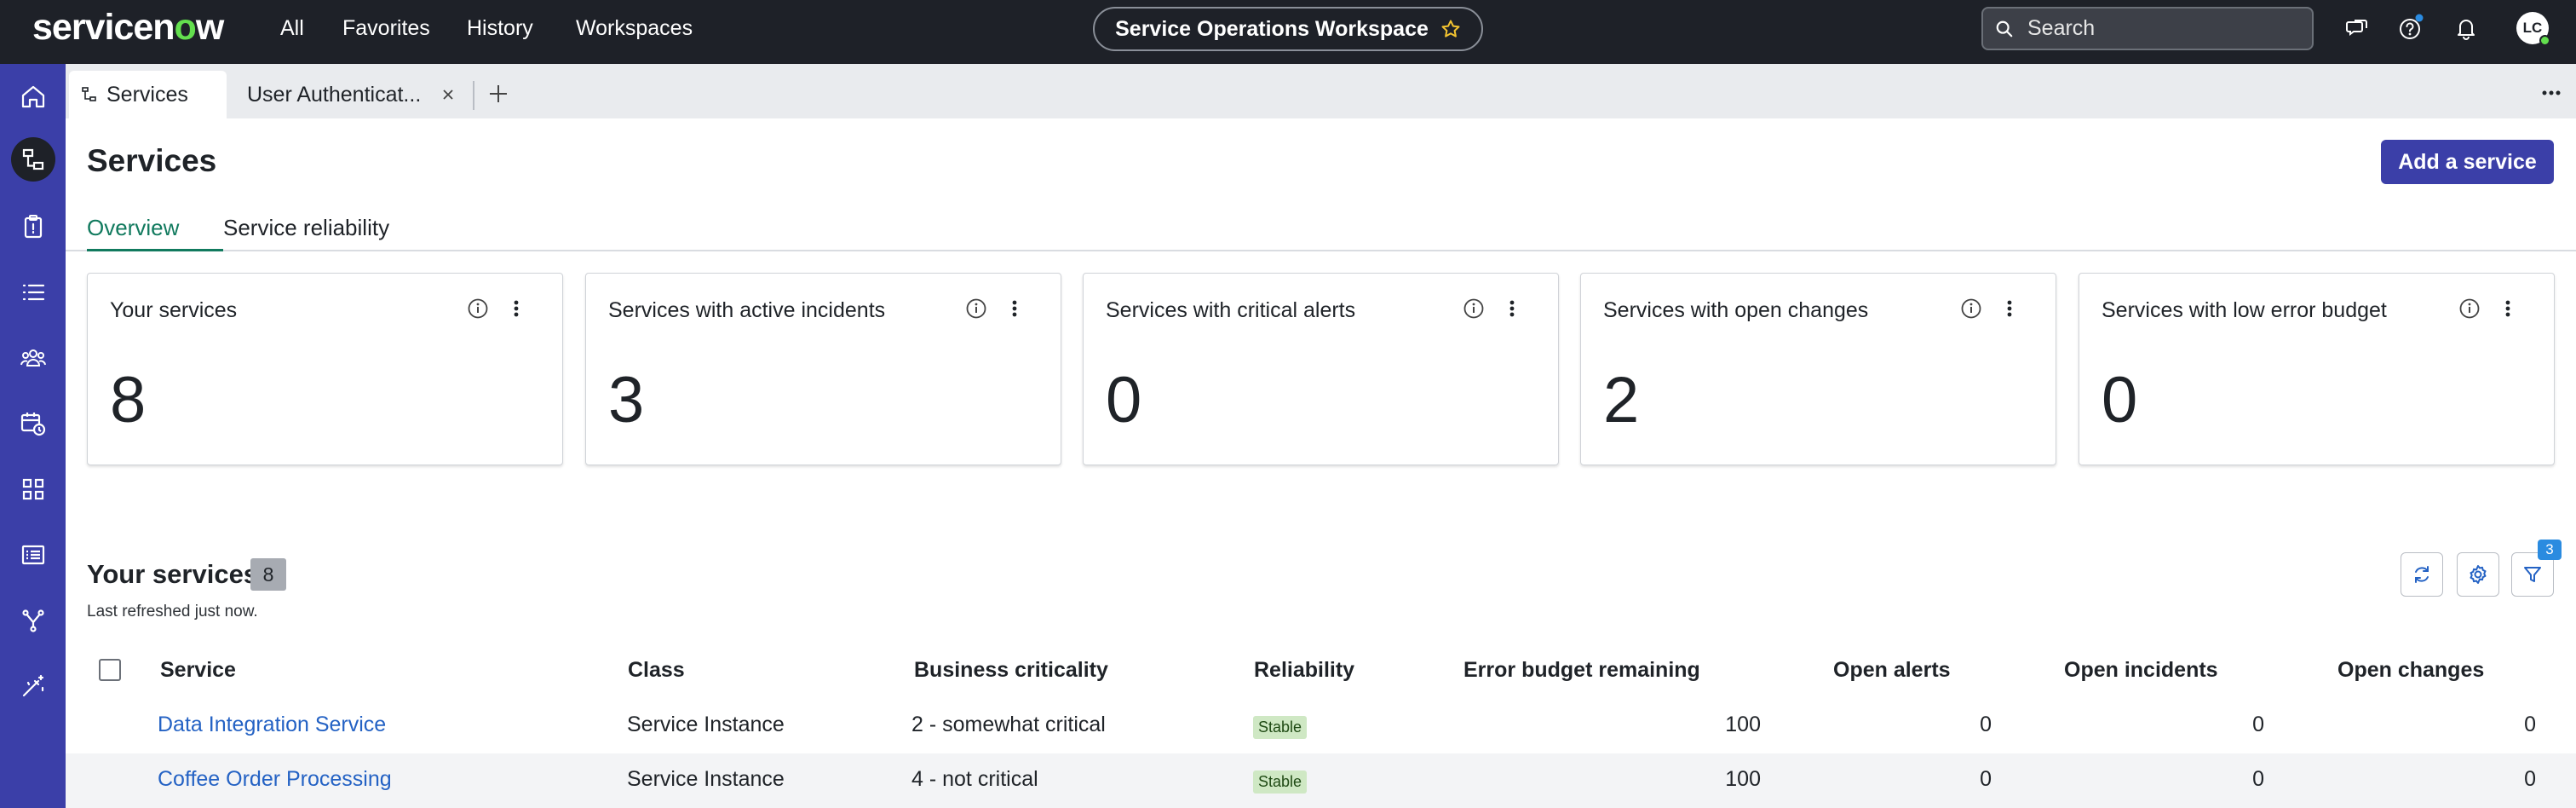  Describe the element at coordinates (1011, 670) in the screenshot. I see `column-header-criticality: Business criticality` at that location.